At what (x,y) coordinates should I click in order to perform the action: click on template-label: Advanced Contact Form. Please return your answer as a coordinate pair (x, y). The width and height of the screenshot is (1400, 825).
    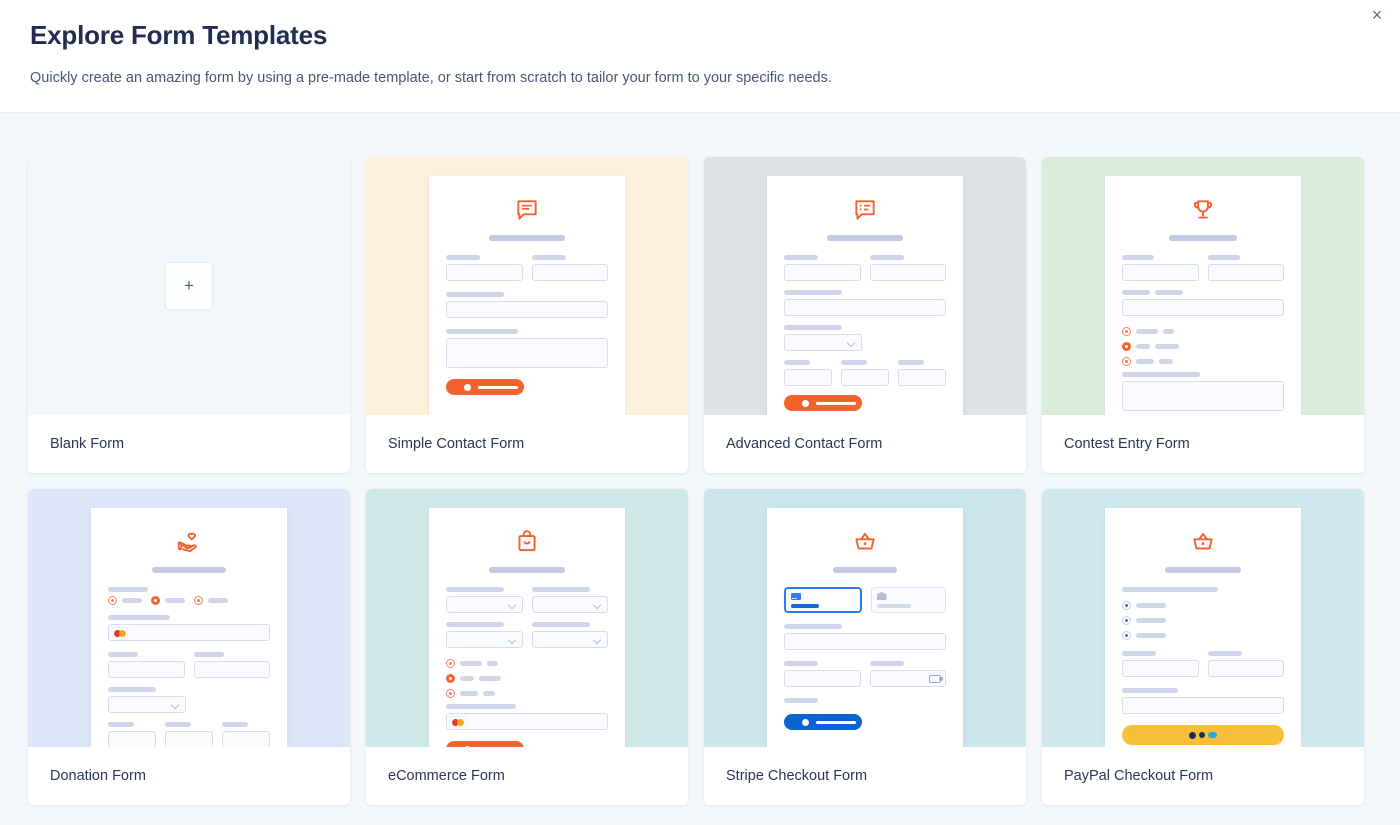
    Looking at the image, I should click on (865, 444).